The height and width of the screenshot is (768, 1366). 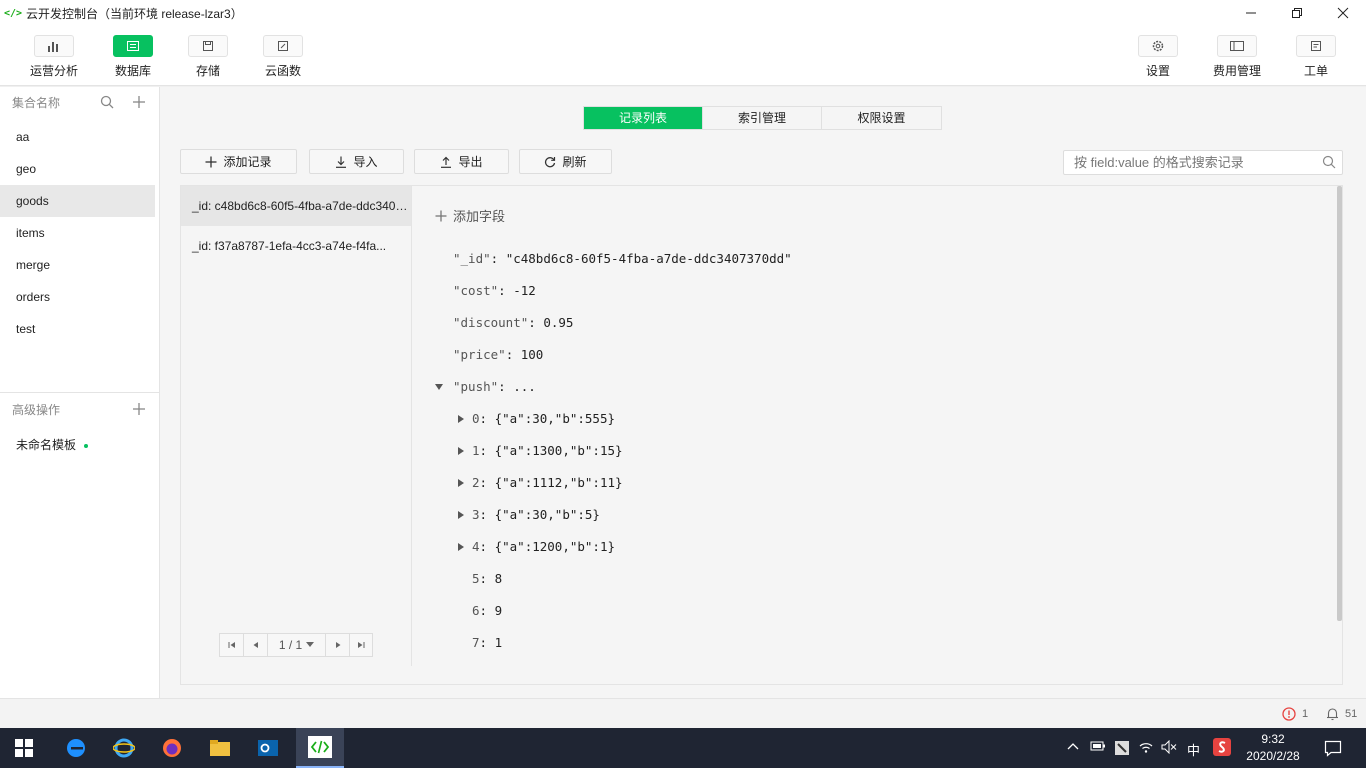 What do you see at coordinates (220, 748) in the screenshot?
I see `taskbar-explorer` at bounding box center [220, 748].